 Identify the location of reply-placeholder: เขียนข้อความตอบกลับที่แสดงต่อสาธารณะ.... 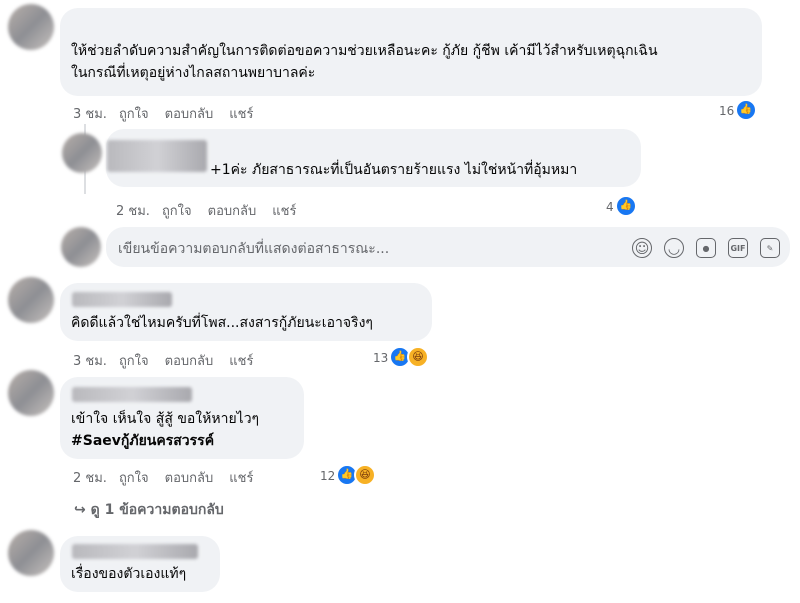
(253, 249).